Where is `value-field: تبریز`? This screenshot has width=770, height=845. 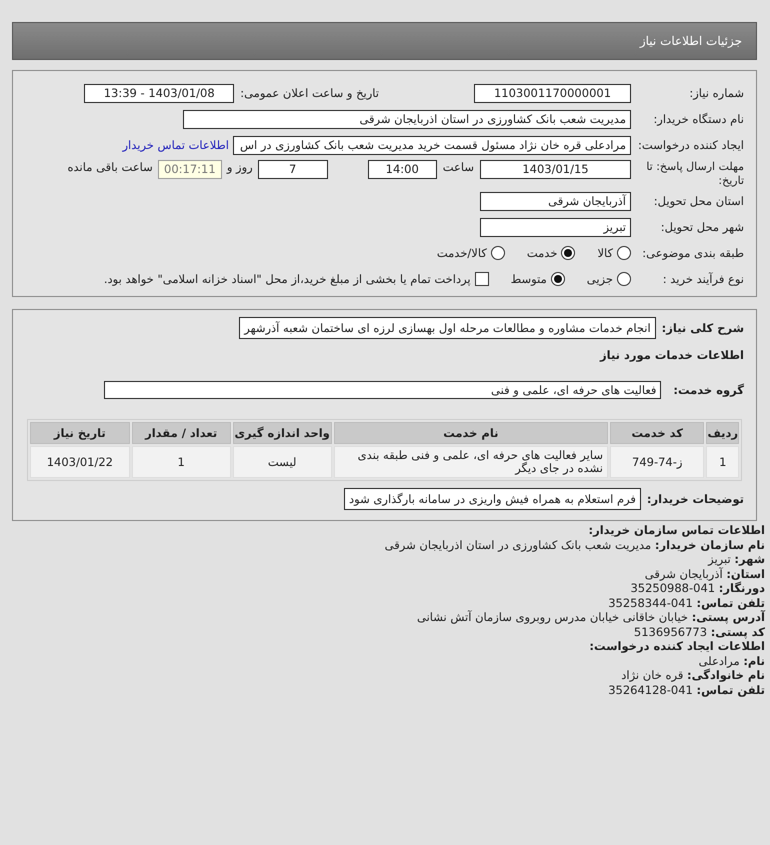 value-field: تبریز is located at coordinates (555, 227).